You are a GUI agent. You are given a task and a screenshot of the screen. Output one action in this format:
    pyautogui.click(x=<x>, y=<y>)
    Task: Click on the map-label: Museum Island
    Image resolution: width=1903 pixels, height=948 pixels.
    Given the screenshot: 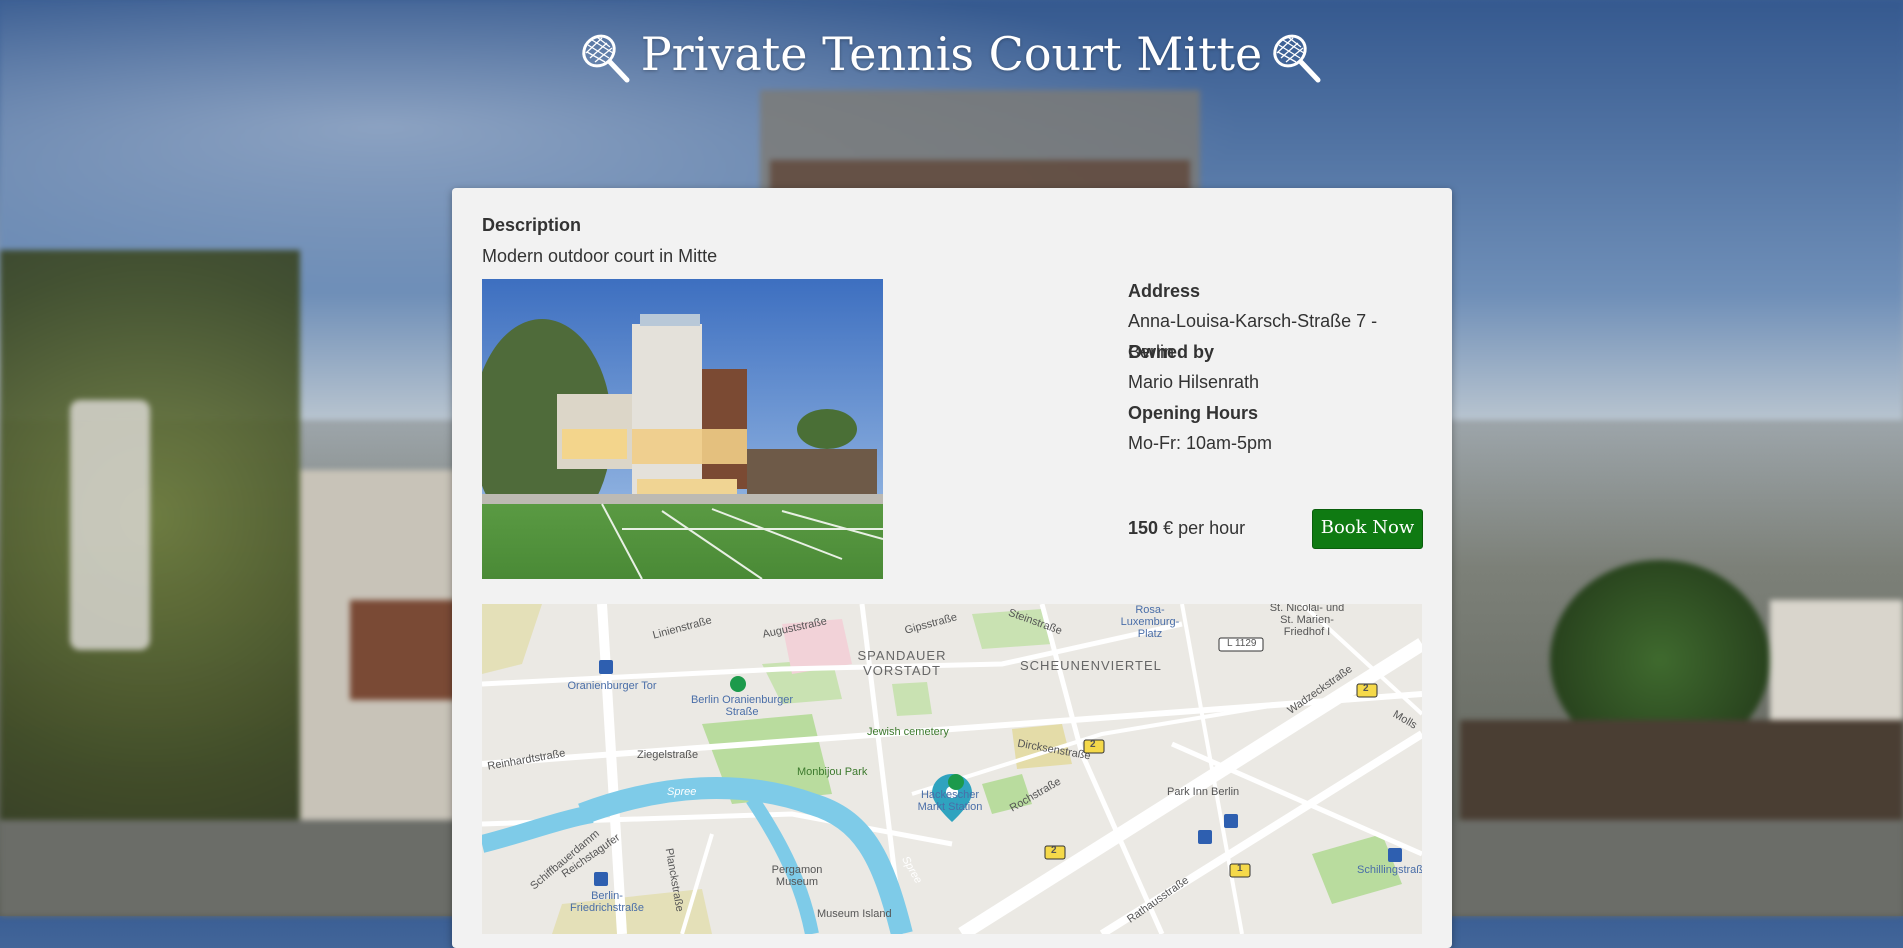 What is the action you would take?
    pyautogui.click(x=854, y=914)
    